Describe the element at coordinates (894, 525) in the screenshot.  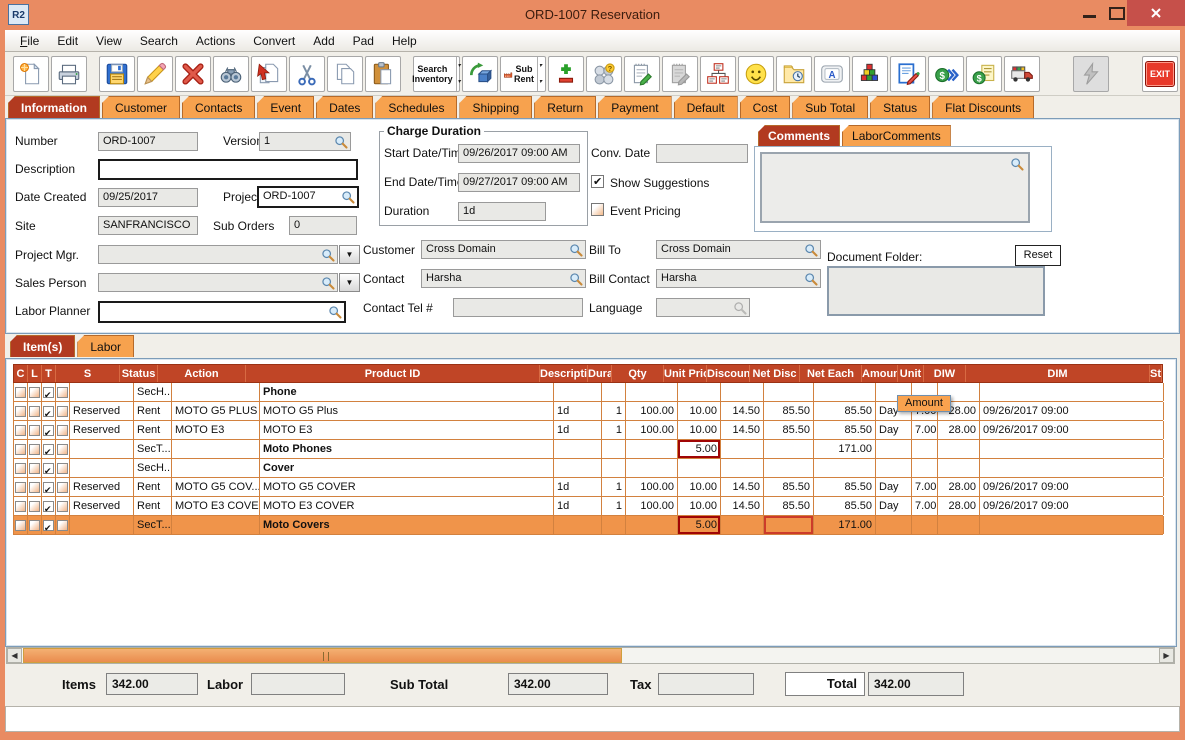
I see `cell-unit` at that location.